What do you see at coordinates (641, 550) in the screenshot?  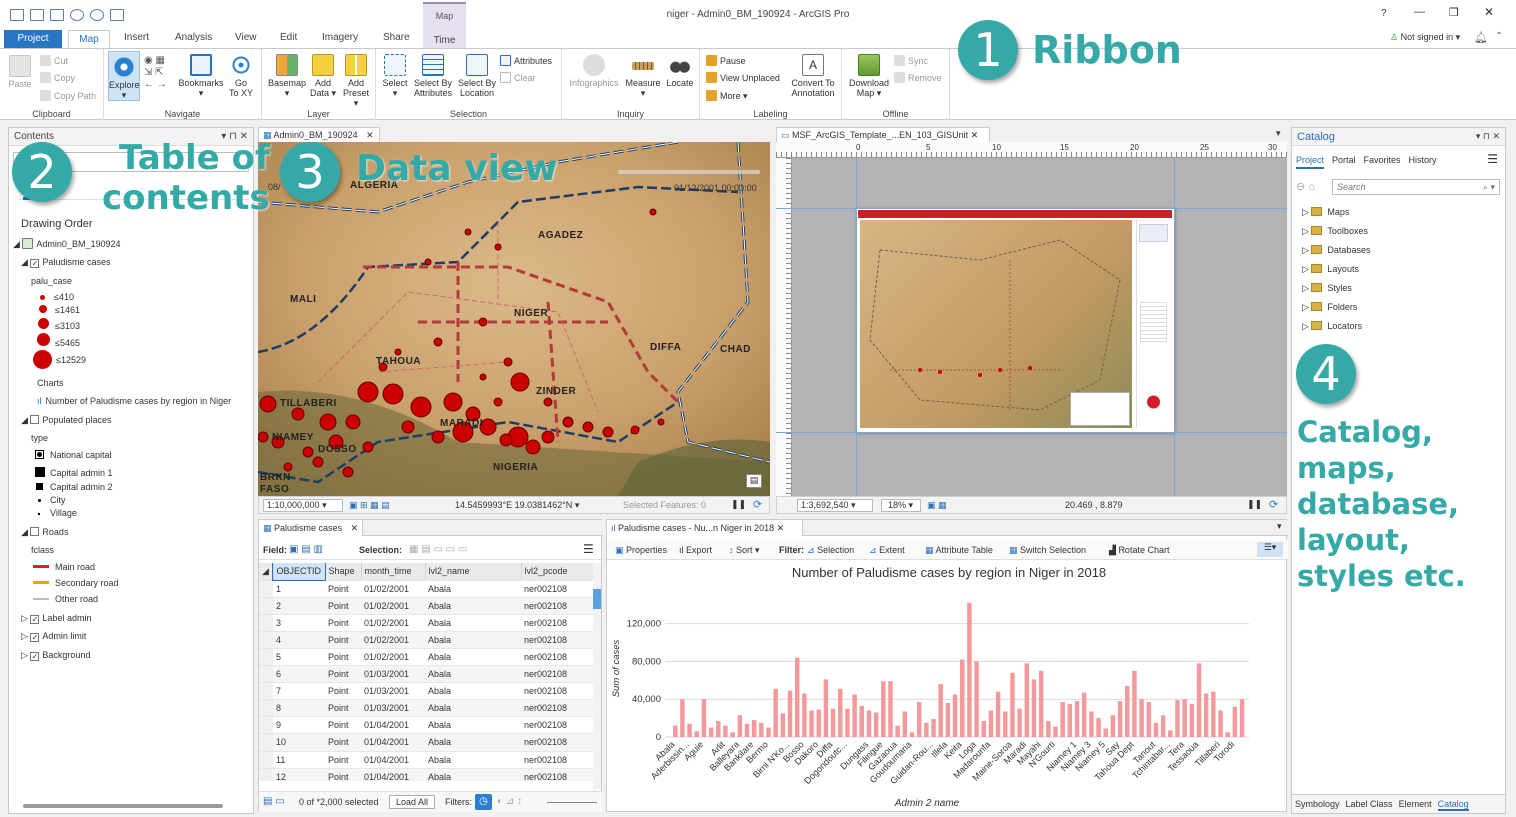 I see `chart-properties-button: ▣ Properties` at bounding box center [641, 550].